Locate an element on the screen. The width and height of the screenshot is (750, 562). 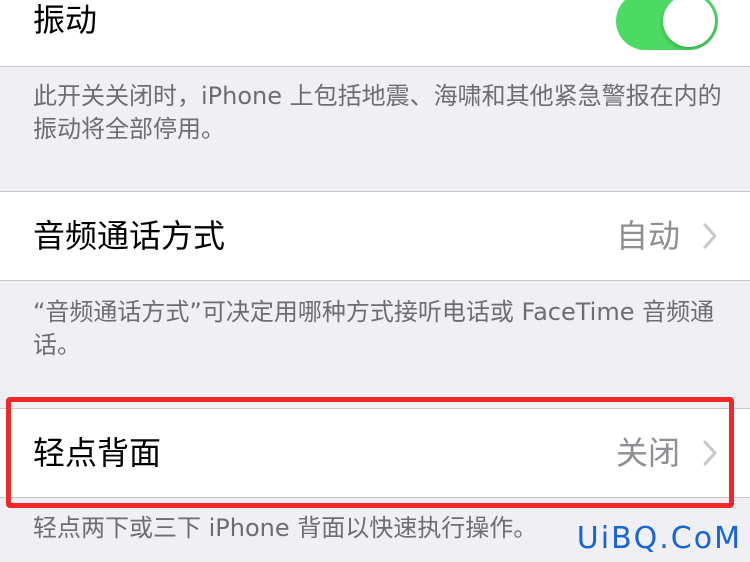
vibration-footnote: 此开关关闭时，iPhone 上包括地震、海啸和其他紧急警报在内的振动将全部停用。 is located at coordinates (377, 112).